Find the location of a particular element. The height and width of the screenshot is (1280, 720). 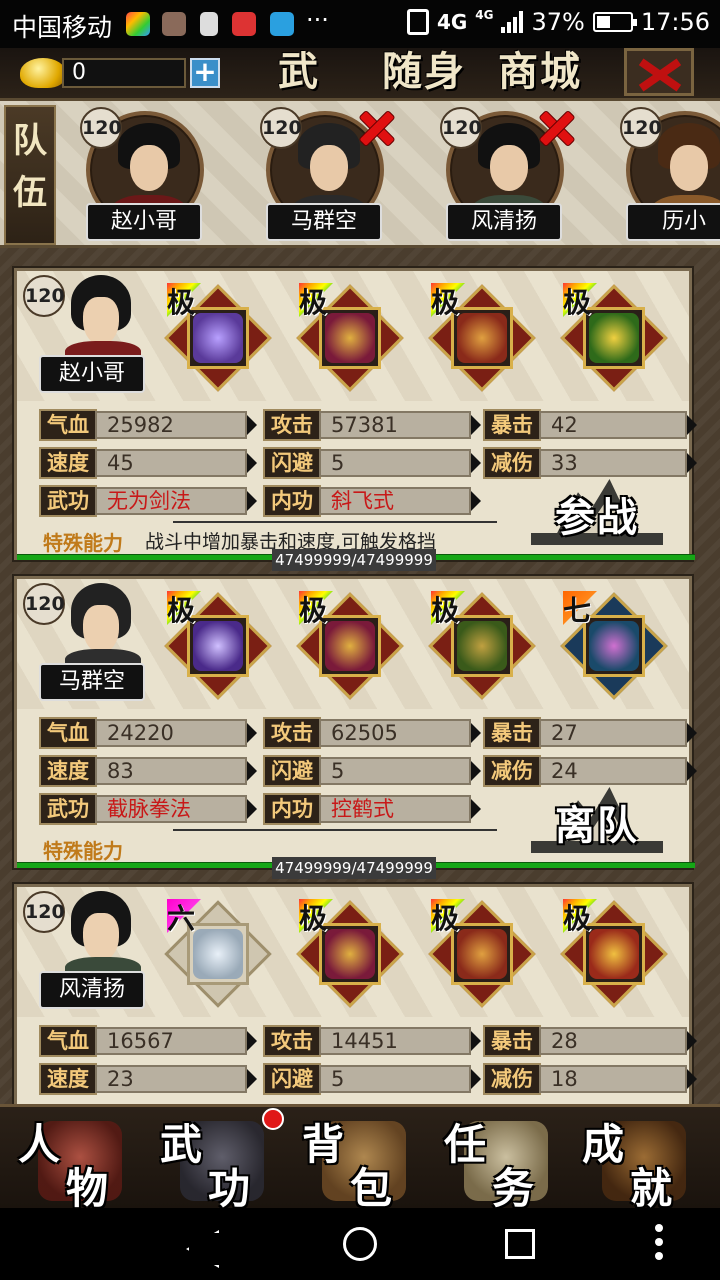

stat-value: 23 is located at coordinates (171, 1079).